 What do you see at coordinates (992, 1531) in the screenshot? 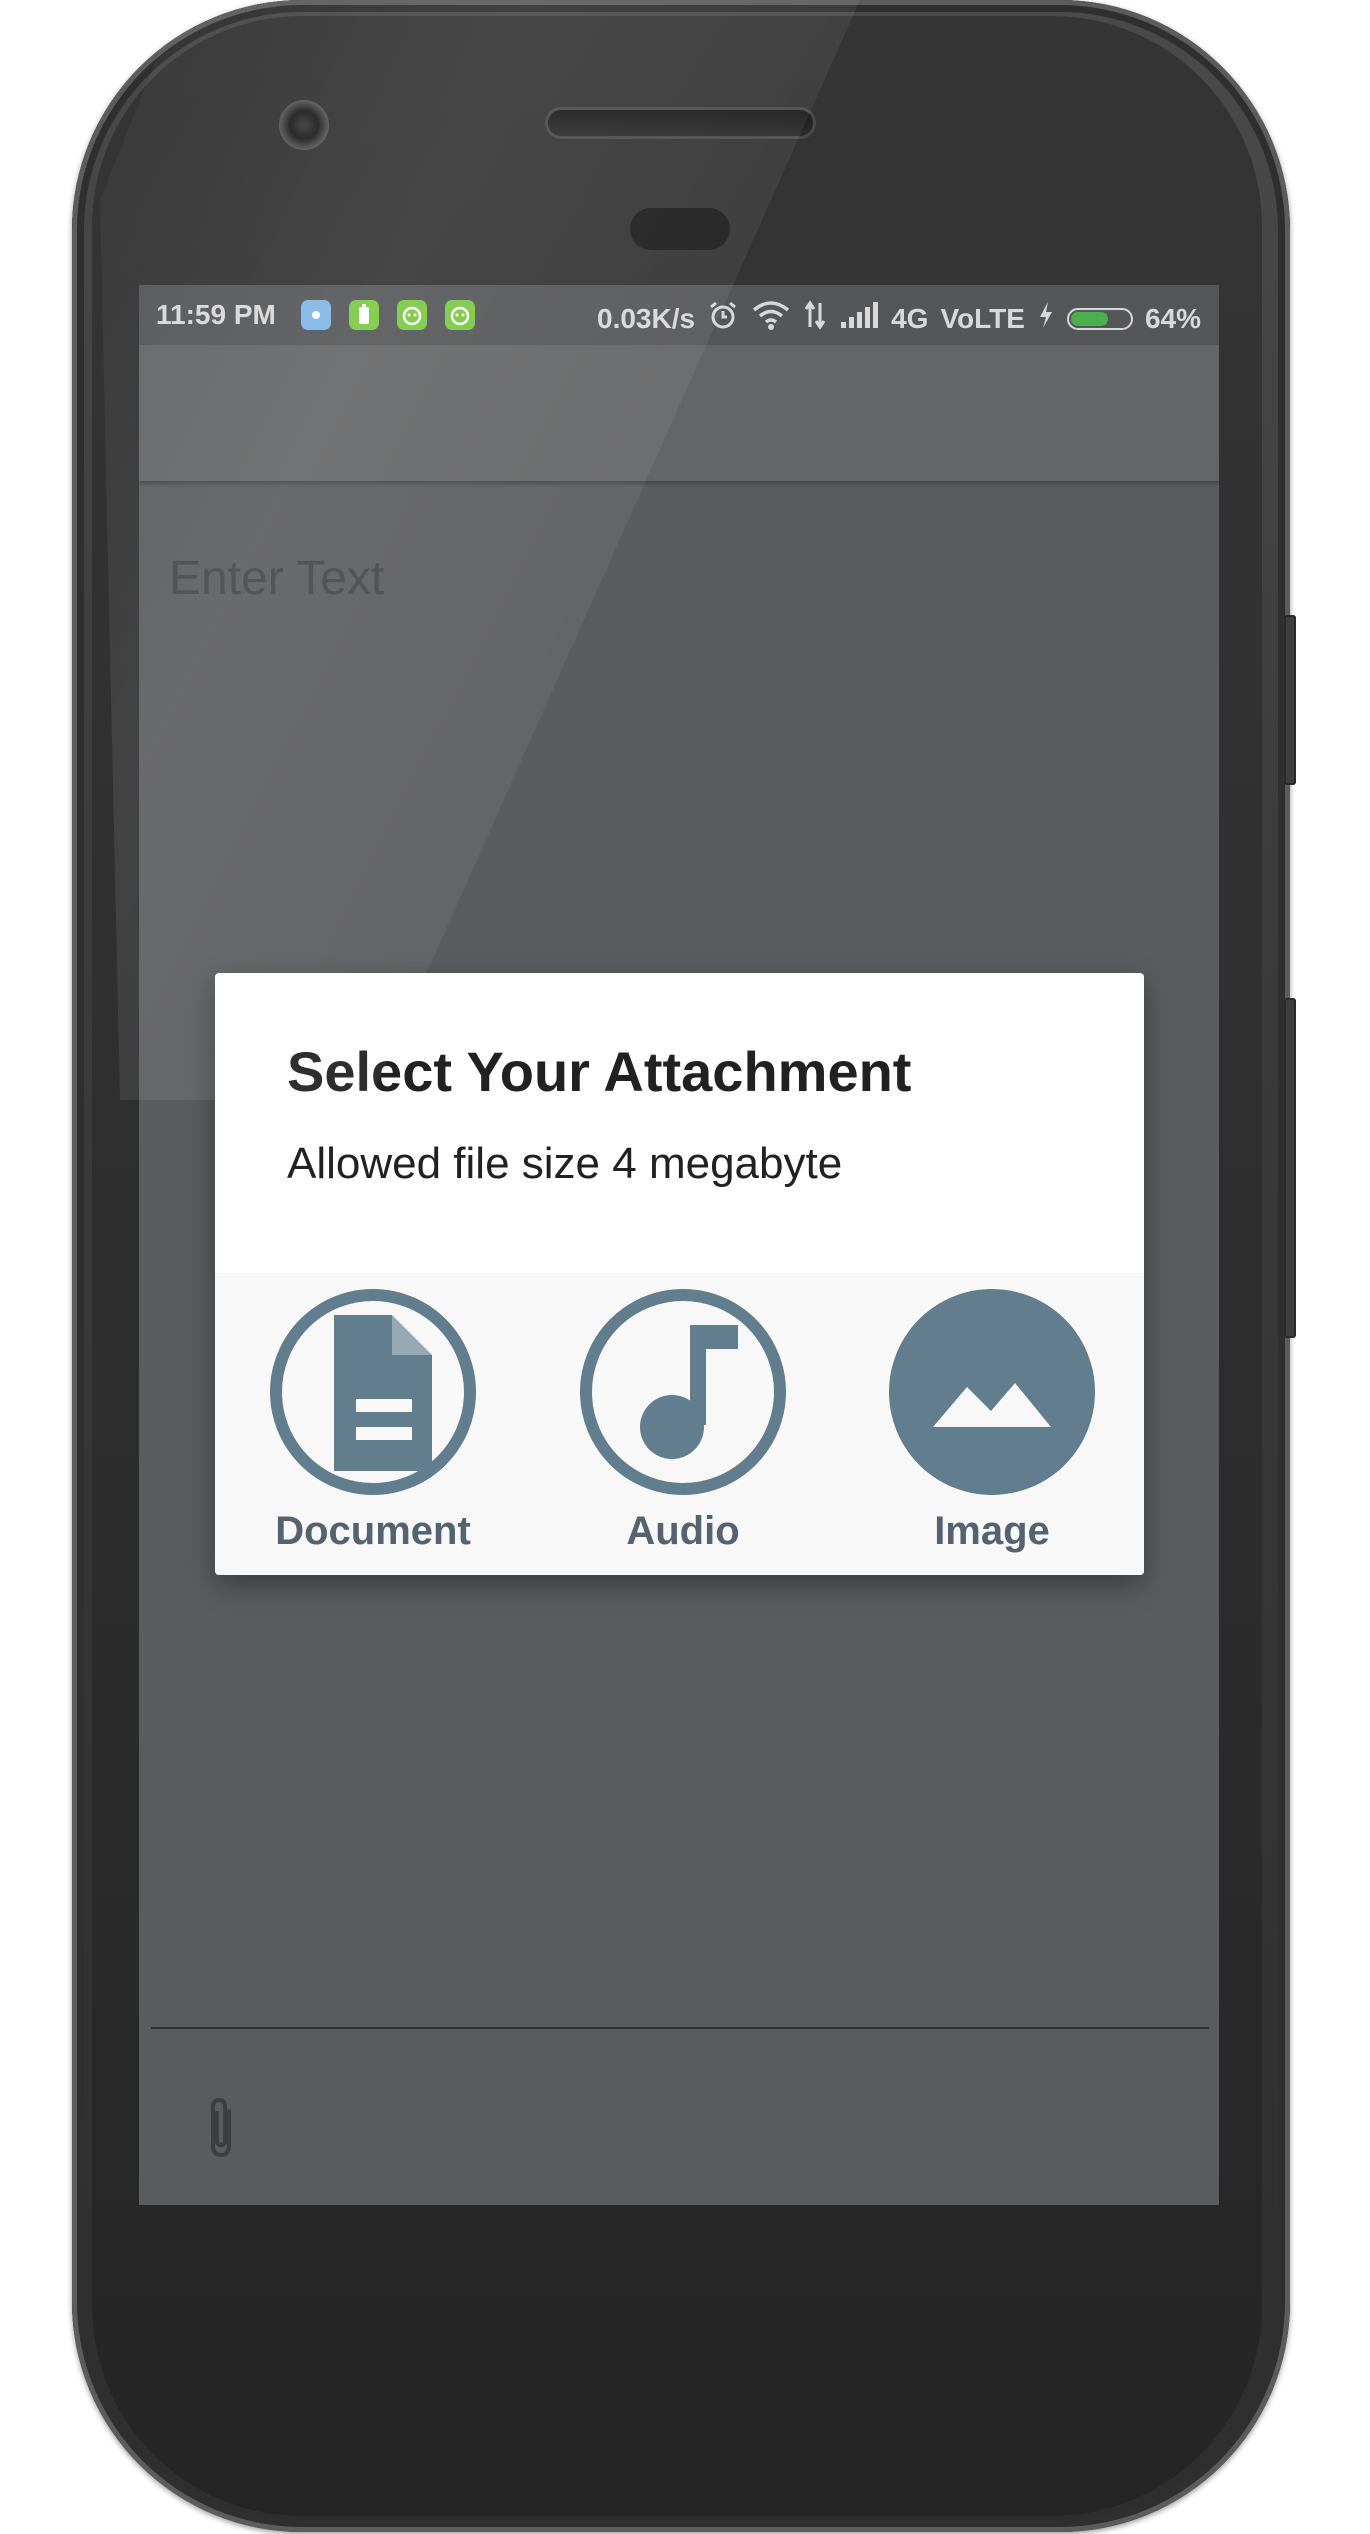
I see `image-option-label: Image` at bounding box center [992, 1531].